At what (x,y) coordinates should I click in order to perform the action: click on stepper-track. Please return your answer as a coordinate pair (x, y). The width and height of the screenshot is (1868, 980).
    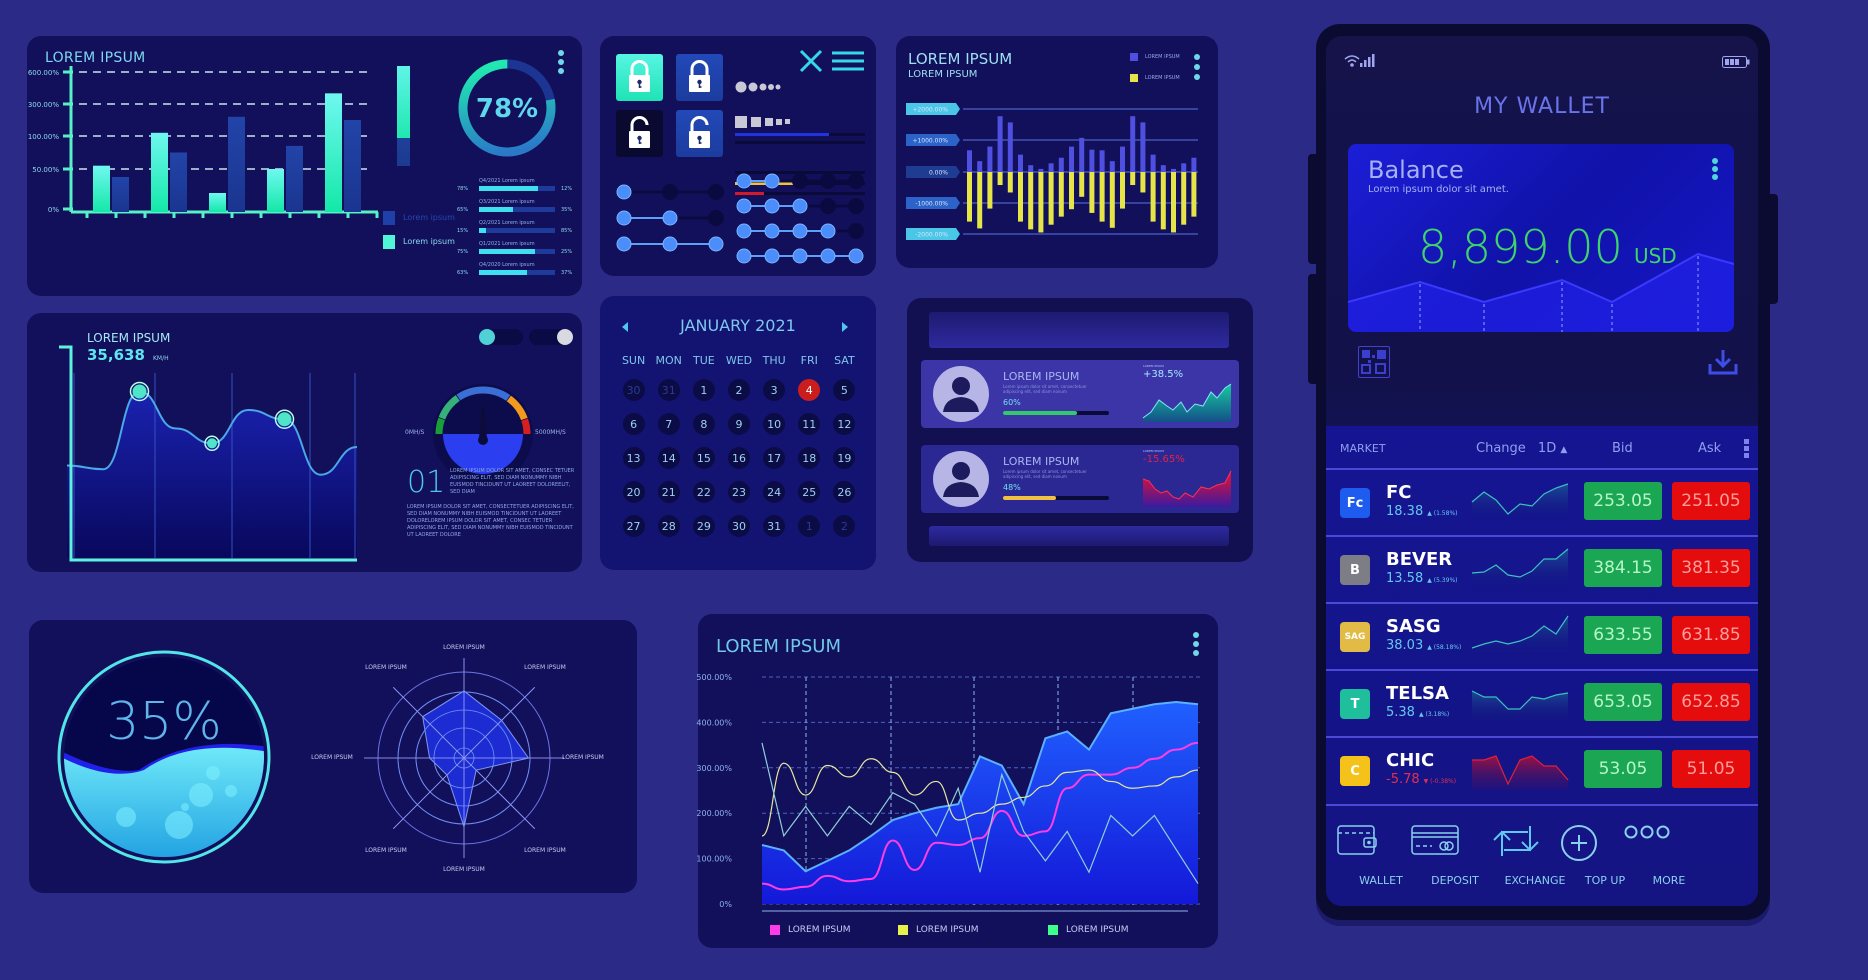
    Looking at the image, I should click on (670, 244).